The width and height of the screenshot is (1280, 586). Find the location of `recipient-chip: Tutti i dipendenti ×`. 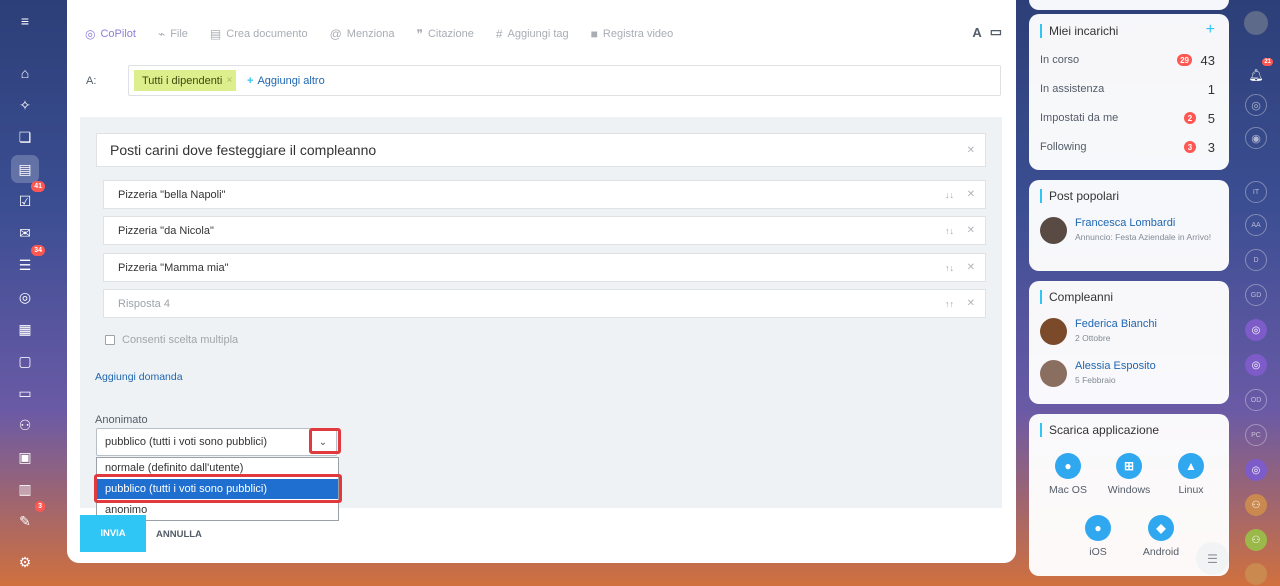

recipient-chip: Tutti i dipendenti × is located at coordinates (185, 80).